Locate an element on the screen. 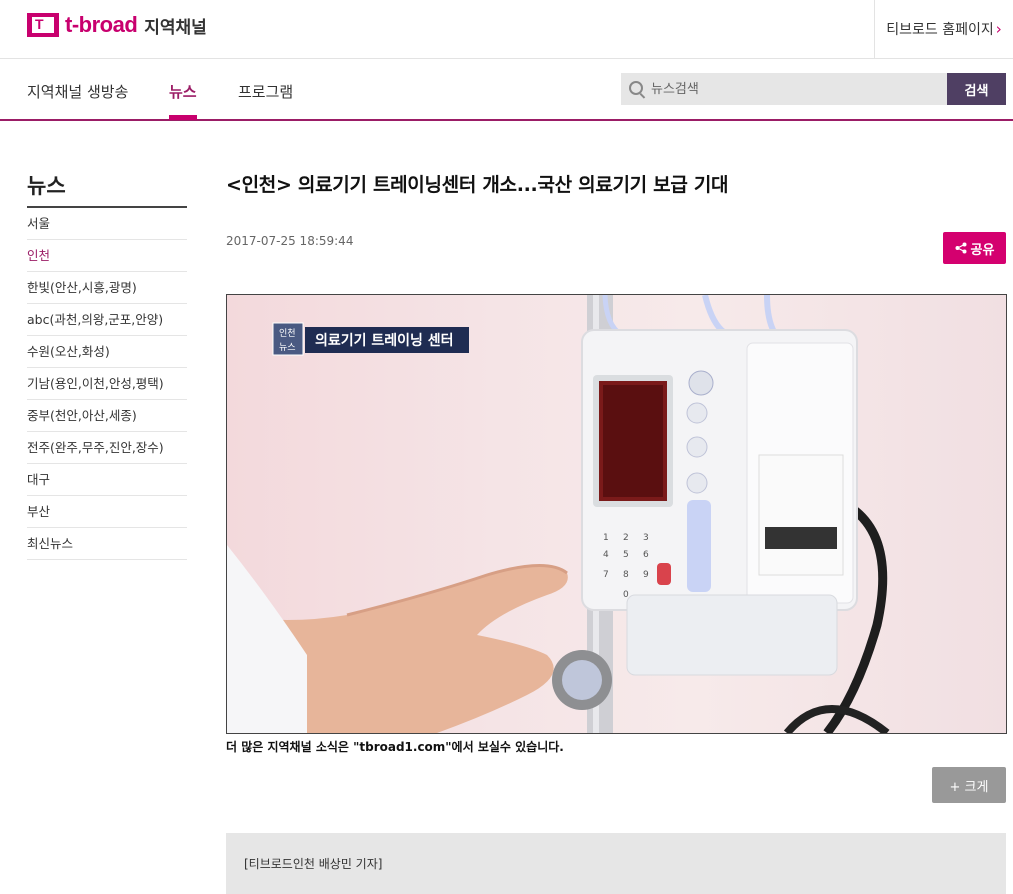 Image resolution: width=1013 pixels, height=894 pixels. footer-caption: 더 많은 지역채널 소식은 "tbroad1.com"에서 보실수 있습니다. is located at coordinates (395, 747).